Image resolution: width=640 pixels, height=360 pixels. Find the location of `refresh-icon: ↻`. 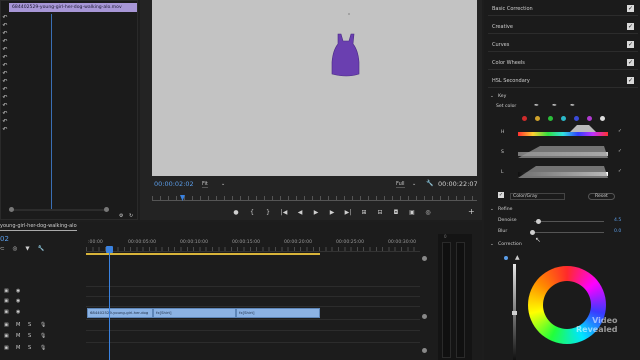

refresh-icon: ↻ is located at coordinates (131, 216).